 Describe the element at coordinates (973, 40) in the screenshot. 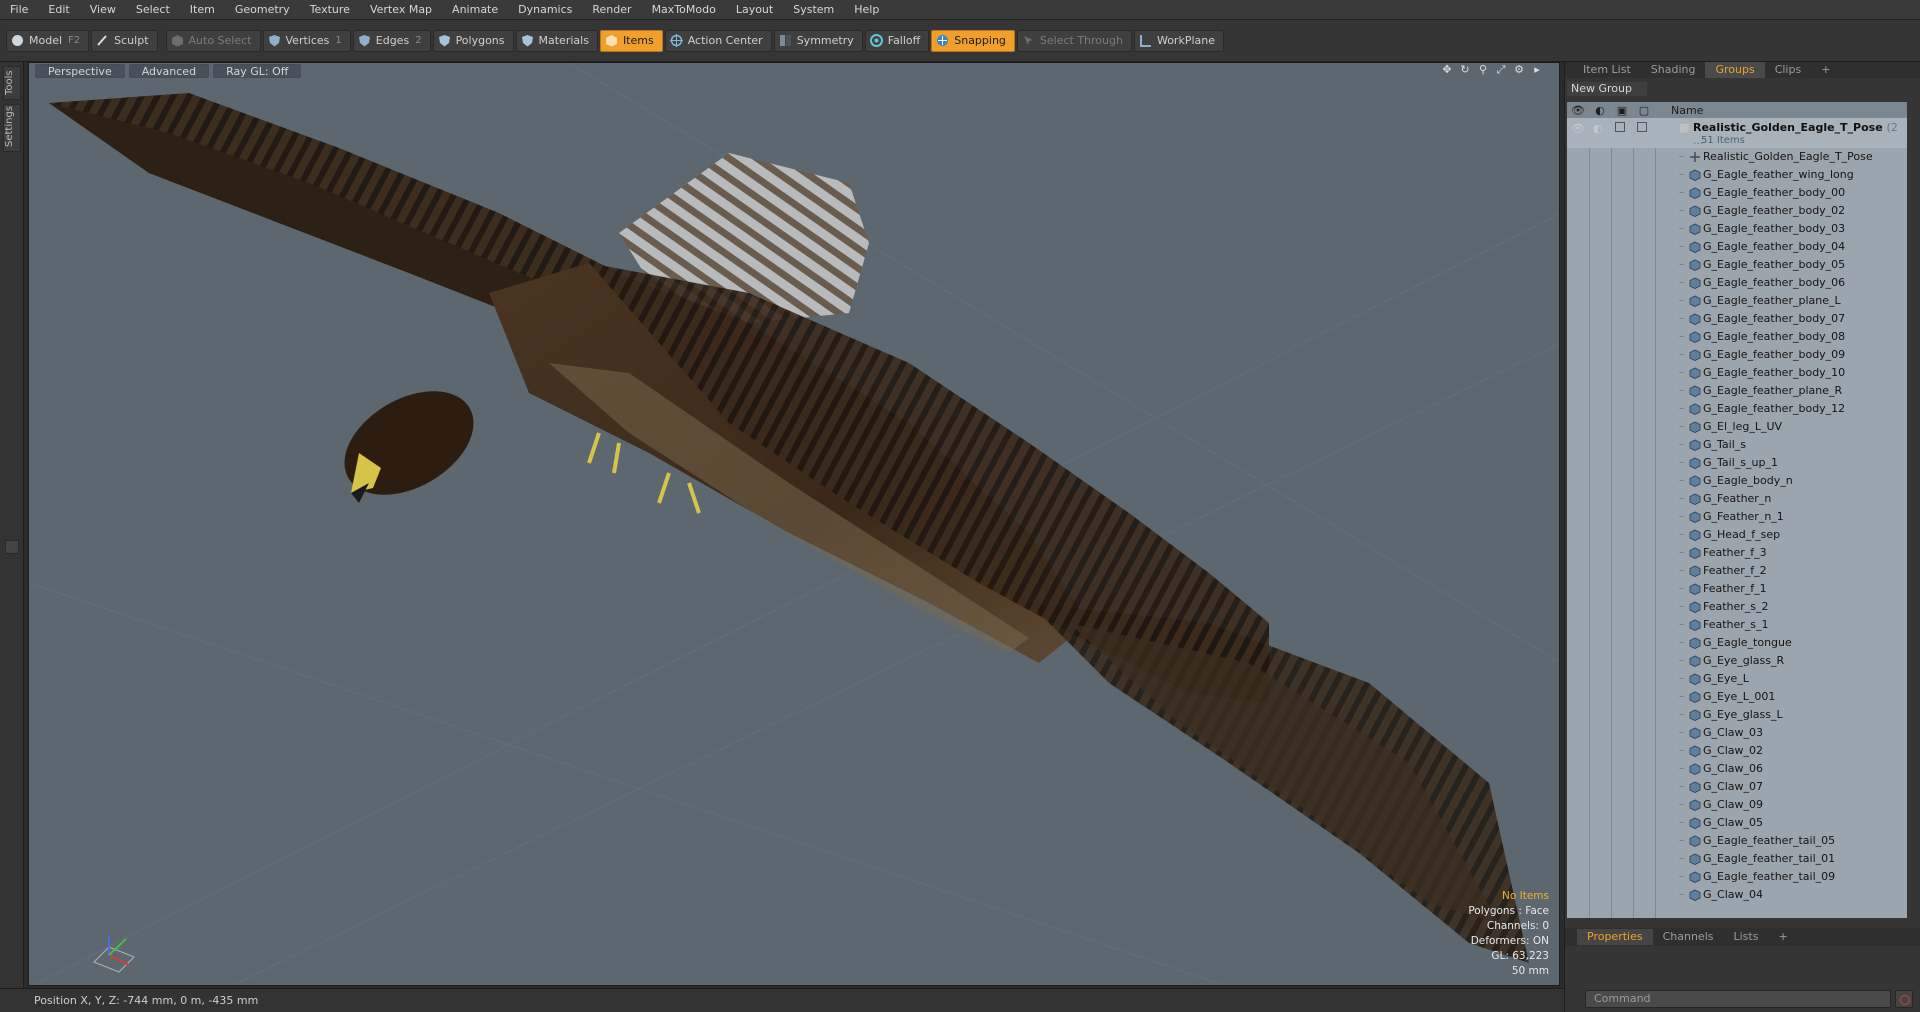

I see `snapping-button: Snapping` at that location.